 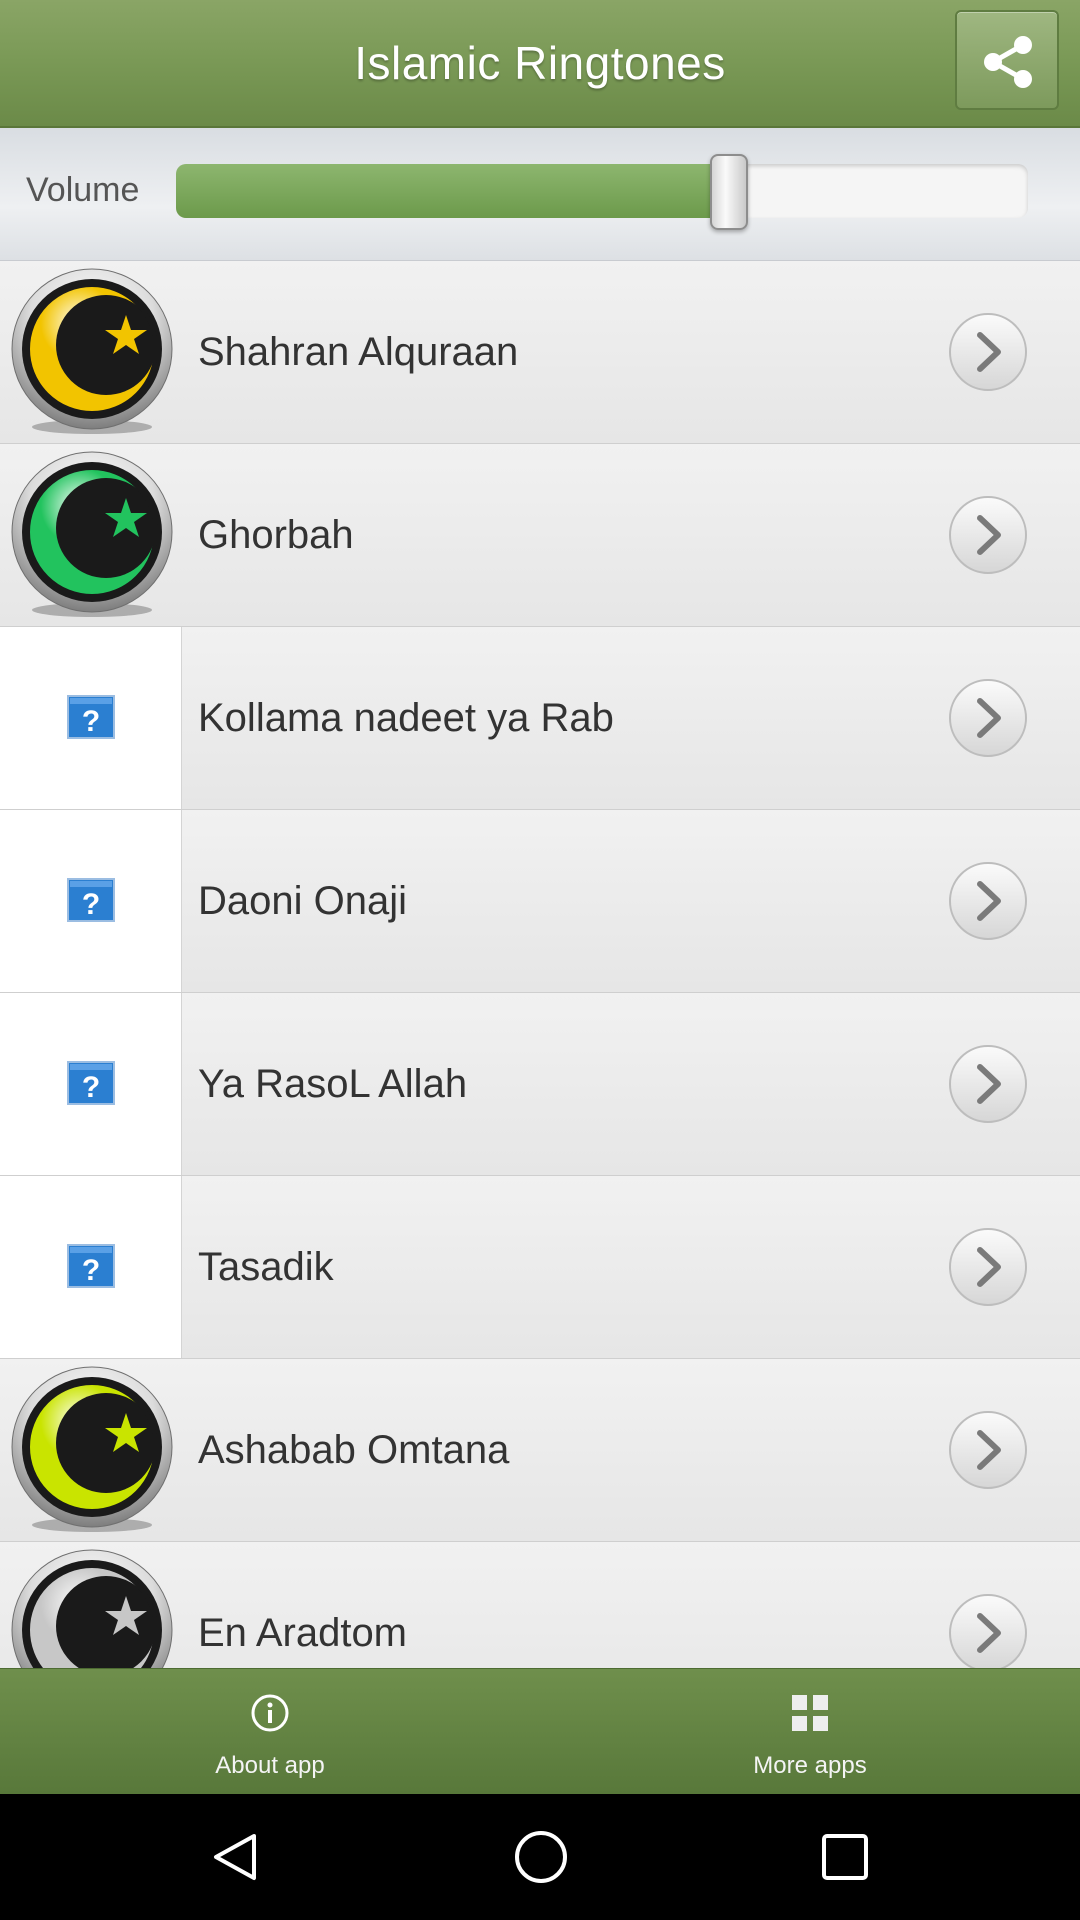 I want to click on about-app-label: About app, so click(x=270, y=1765).